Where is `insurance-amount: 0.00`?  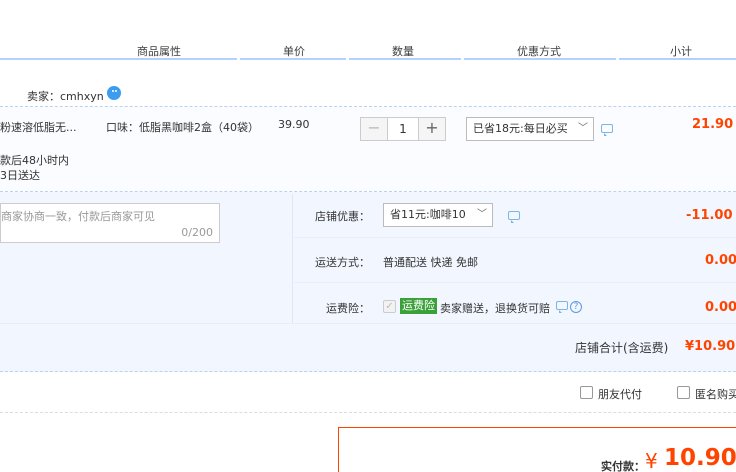
insurance-amount: 0.00 is located at coordinates (720, 307).